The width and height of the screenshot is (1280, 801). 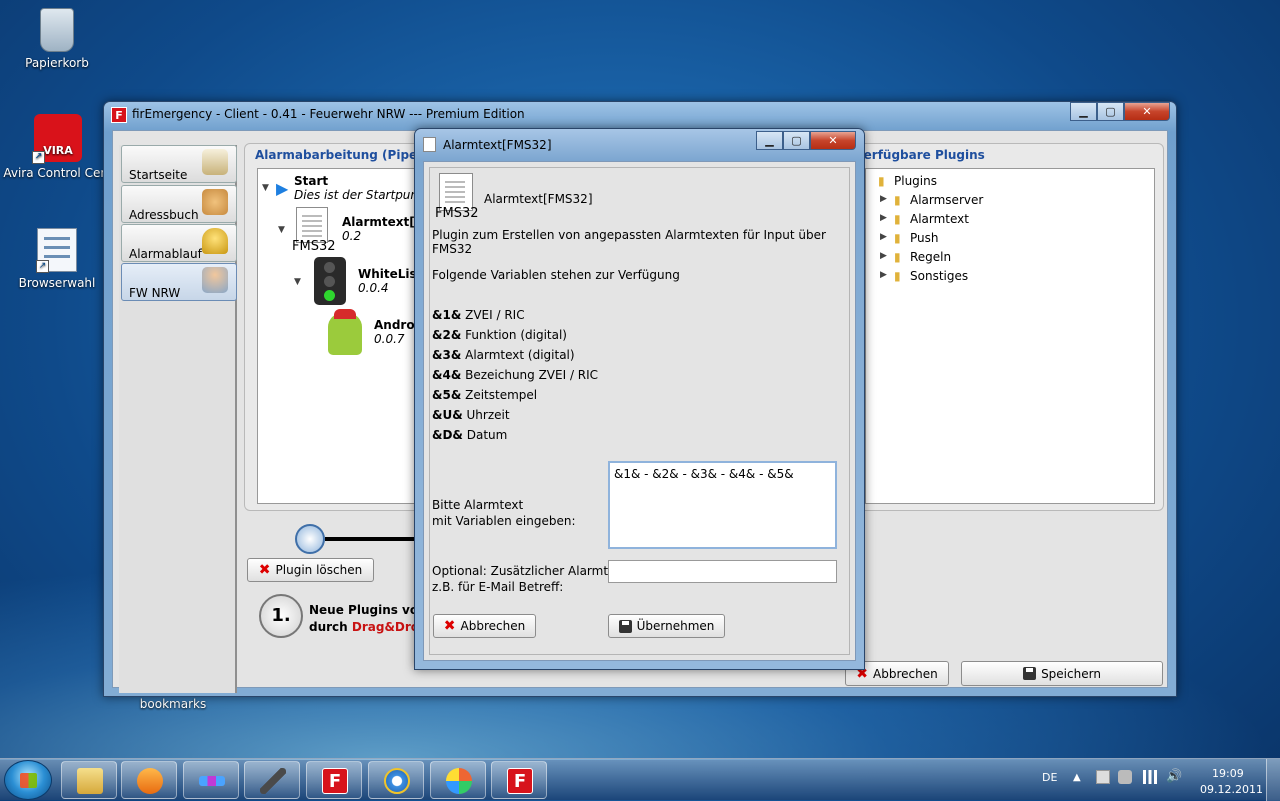 I want to click on show-hidden-icons: ▲, so click(x=1077, y=777).